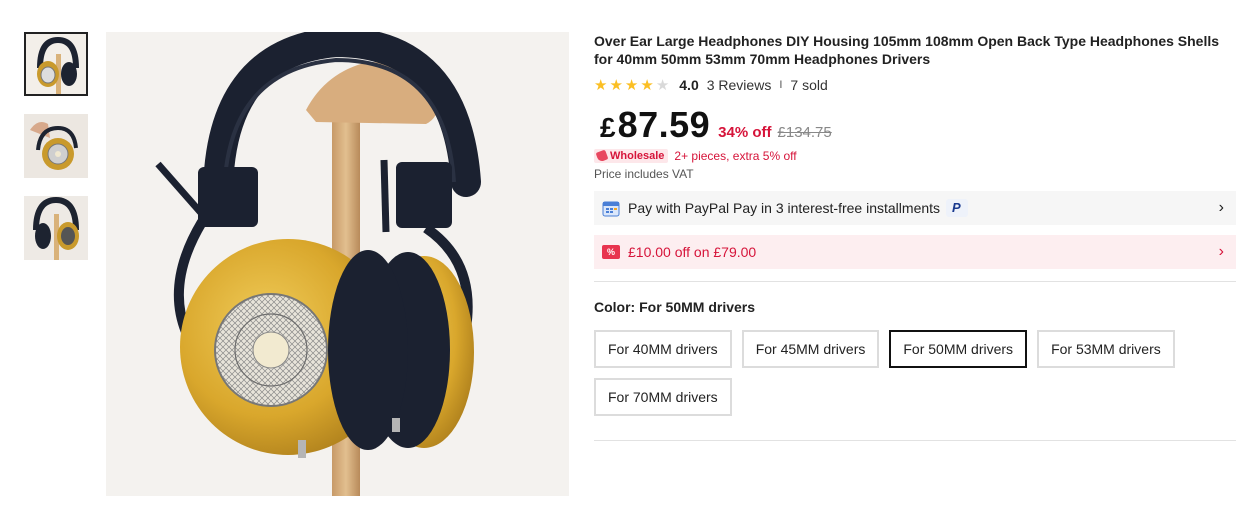  I want to click on option-70mm: For 70MM drivers, so click(663, 397).